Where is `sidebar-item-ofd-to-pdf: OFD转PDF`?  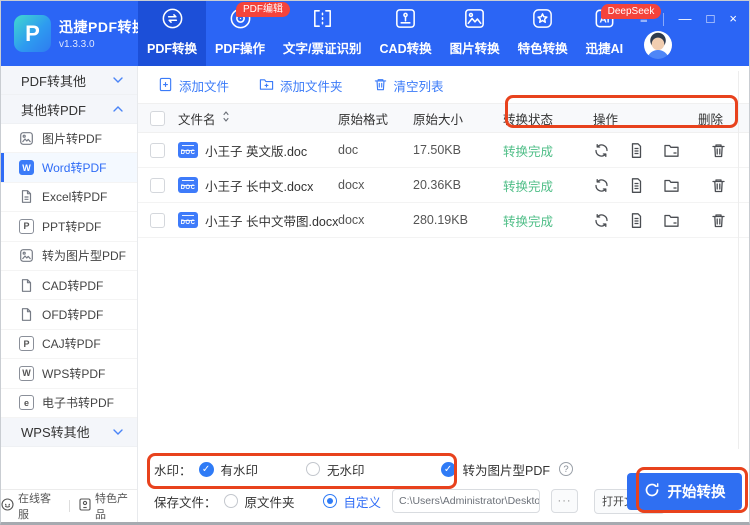 sidebar-item-ofd-to-pdf: OFD转PDF is located at coordinates (69, 315).